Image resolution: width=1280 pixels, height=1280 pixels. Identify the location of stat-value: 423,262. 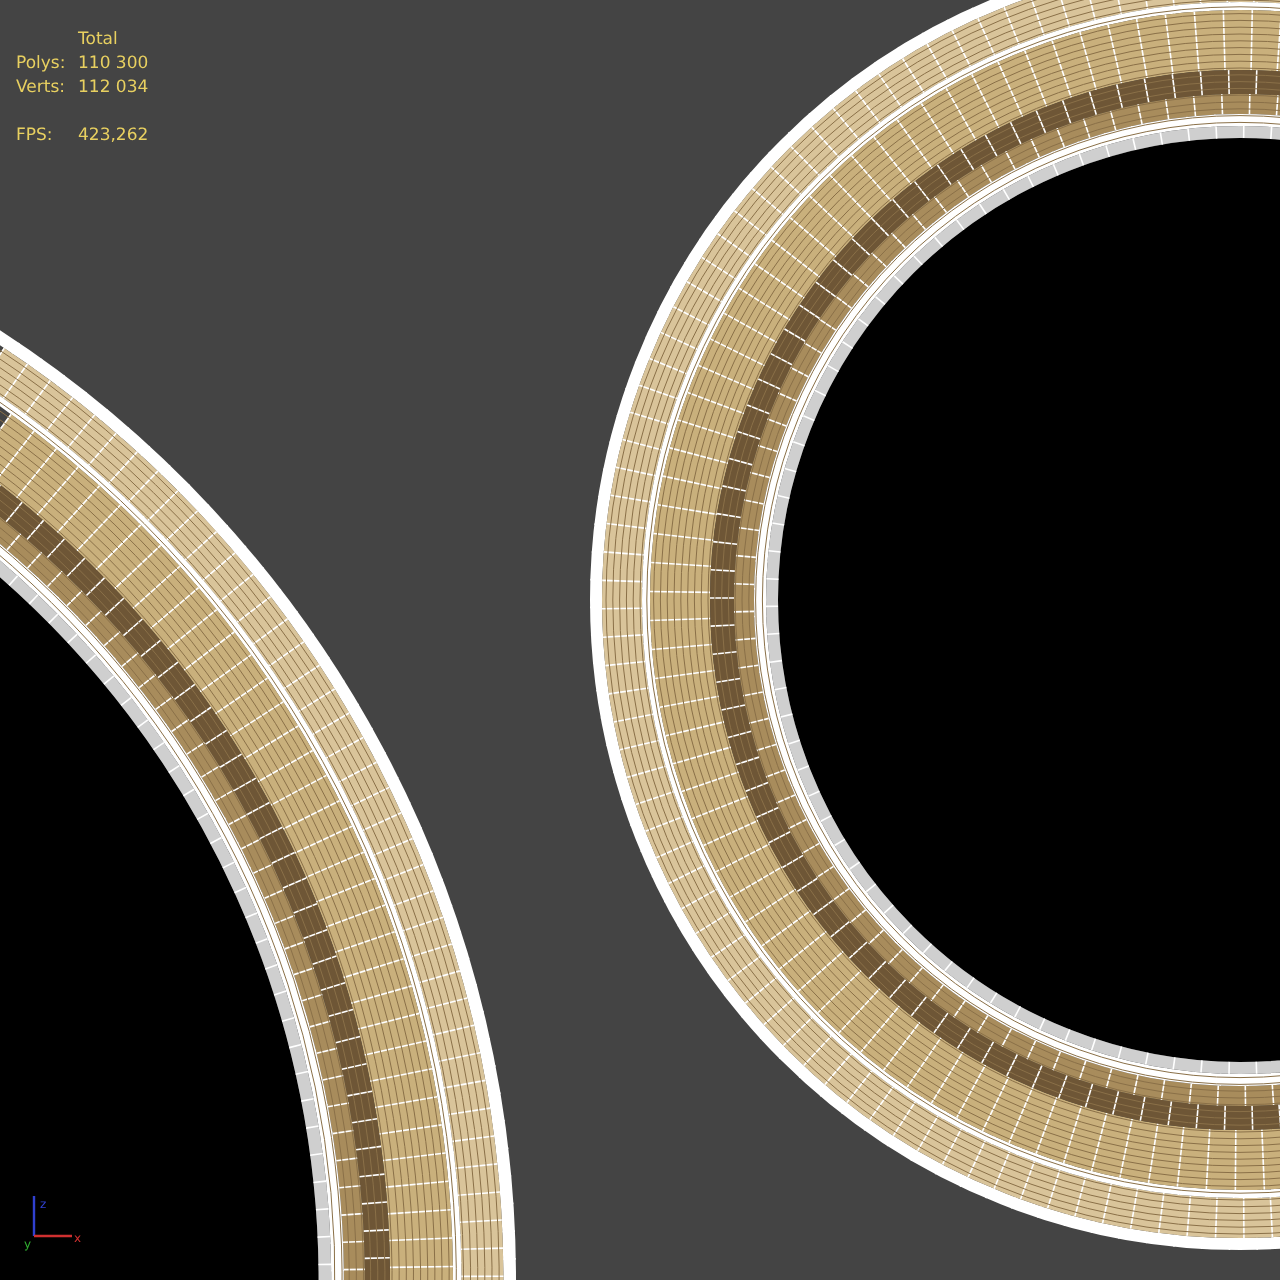
(113, 136).